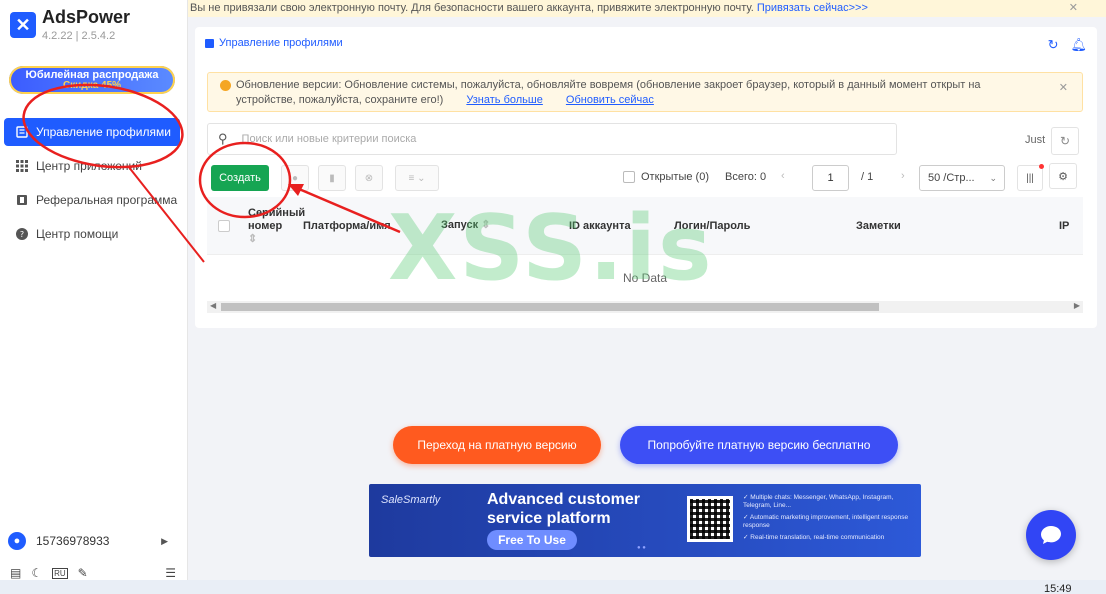 The image size is (1106, 594). I want to click on sidebar-footer: ▤ ☾ RU ✎ ☰, so click(93, 573).